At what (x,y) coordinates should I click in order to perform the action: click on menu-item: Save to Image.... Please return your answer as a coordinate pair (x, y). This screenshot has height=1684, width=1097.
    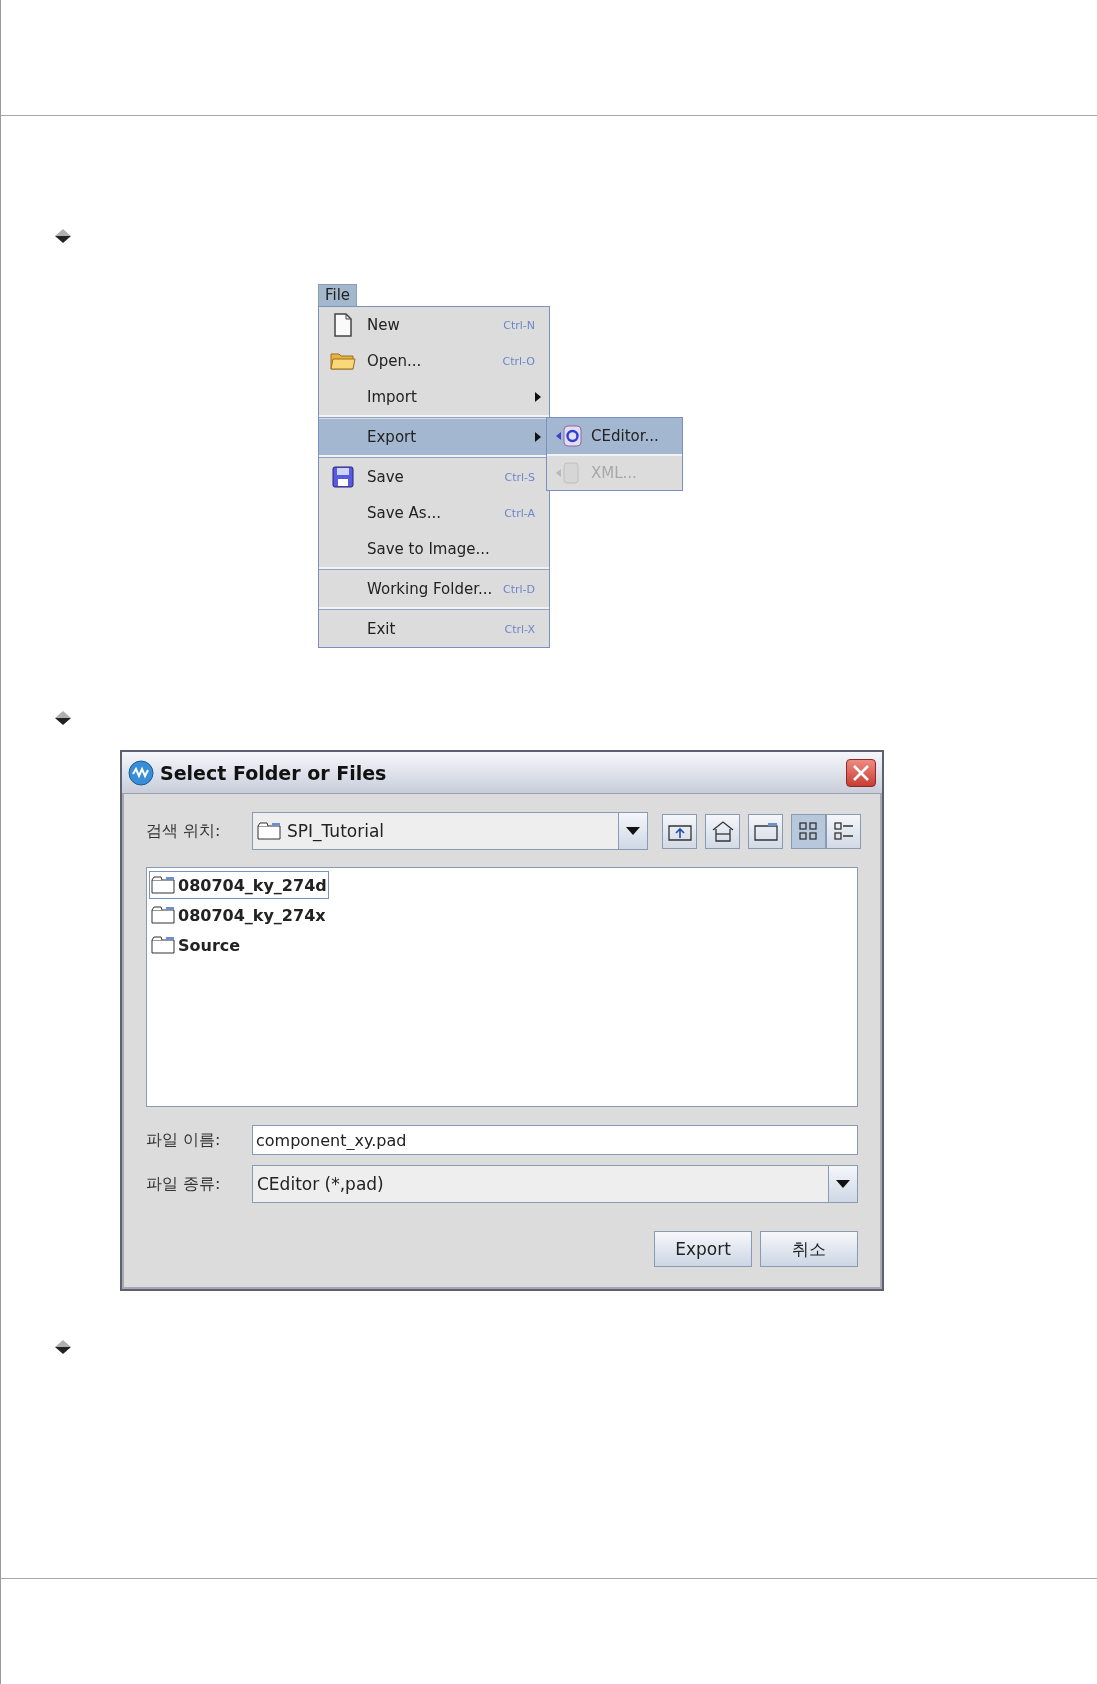
    Looking at the image, I should click on (434, 549).